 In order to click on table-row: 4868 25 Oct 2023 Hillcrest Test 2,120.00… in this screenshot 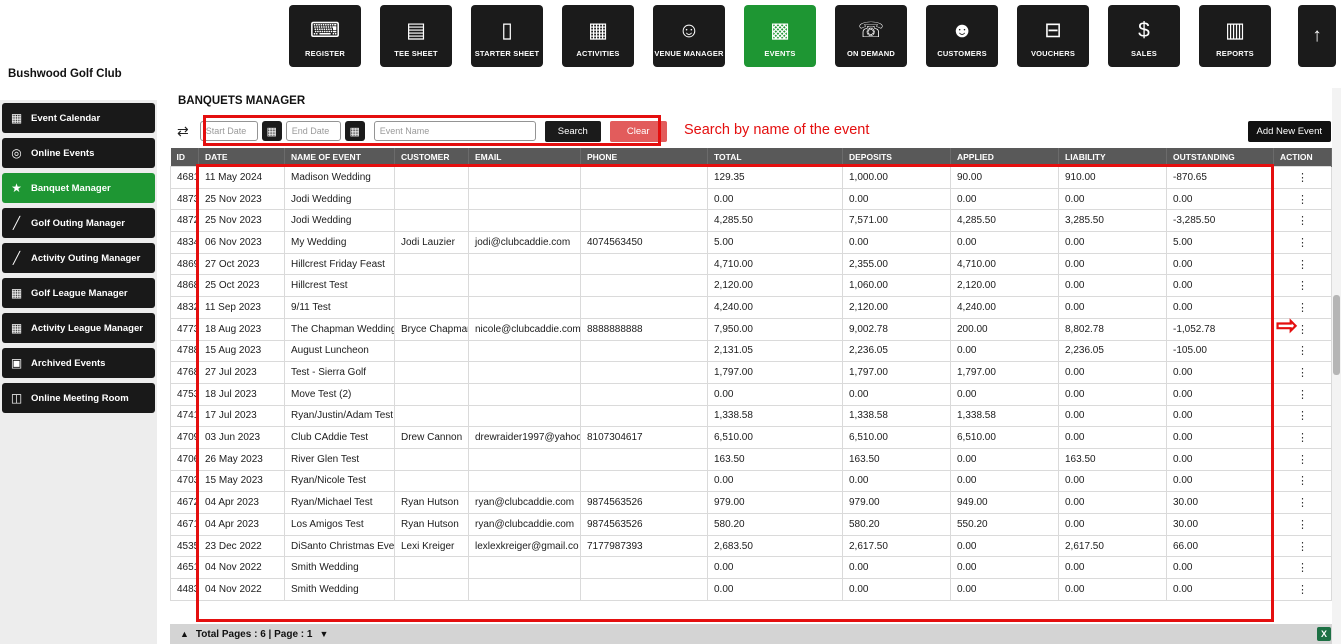, I will do `click(751, 286)`.